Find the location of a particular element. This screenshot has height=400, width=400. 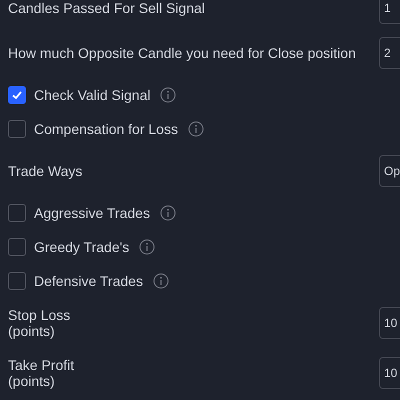

input-field: Op is located at coordinates (389, 171).